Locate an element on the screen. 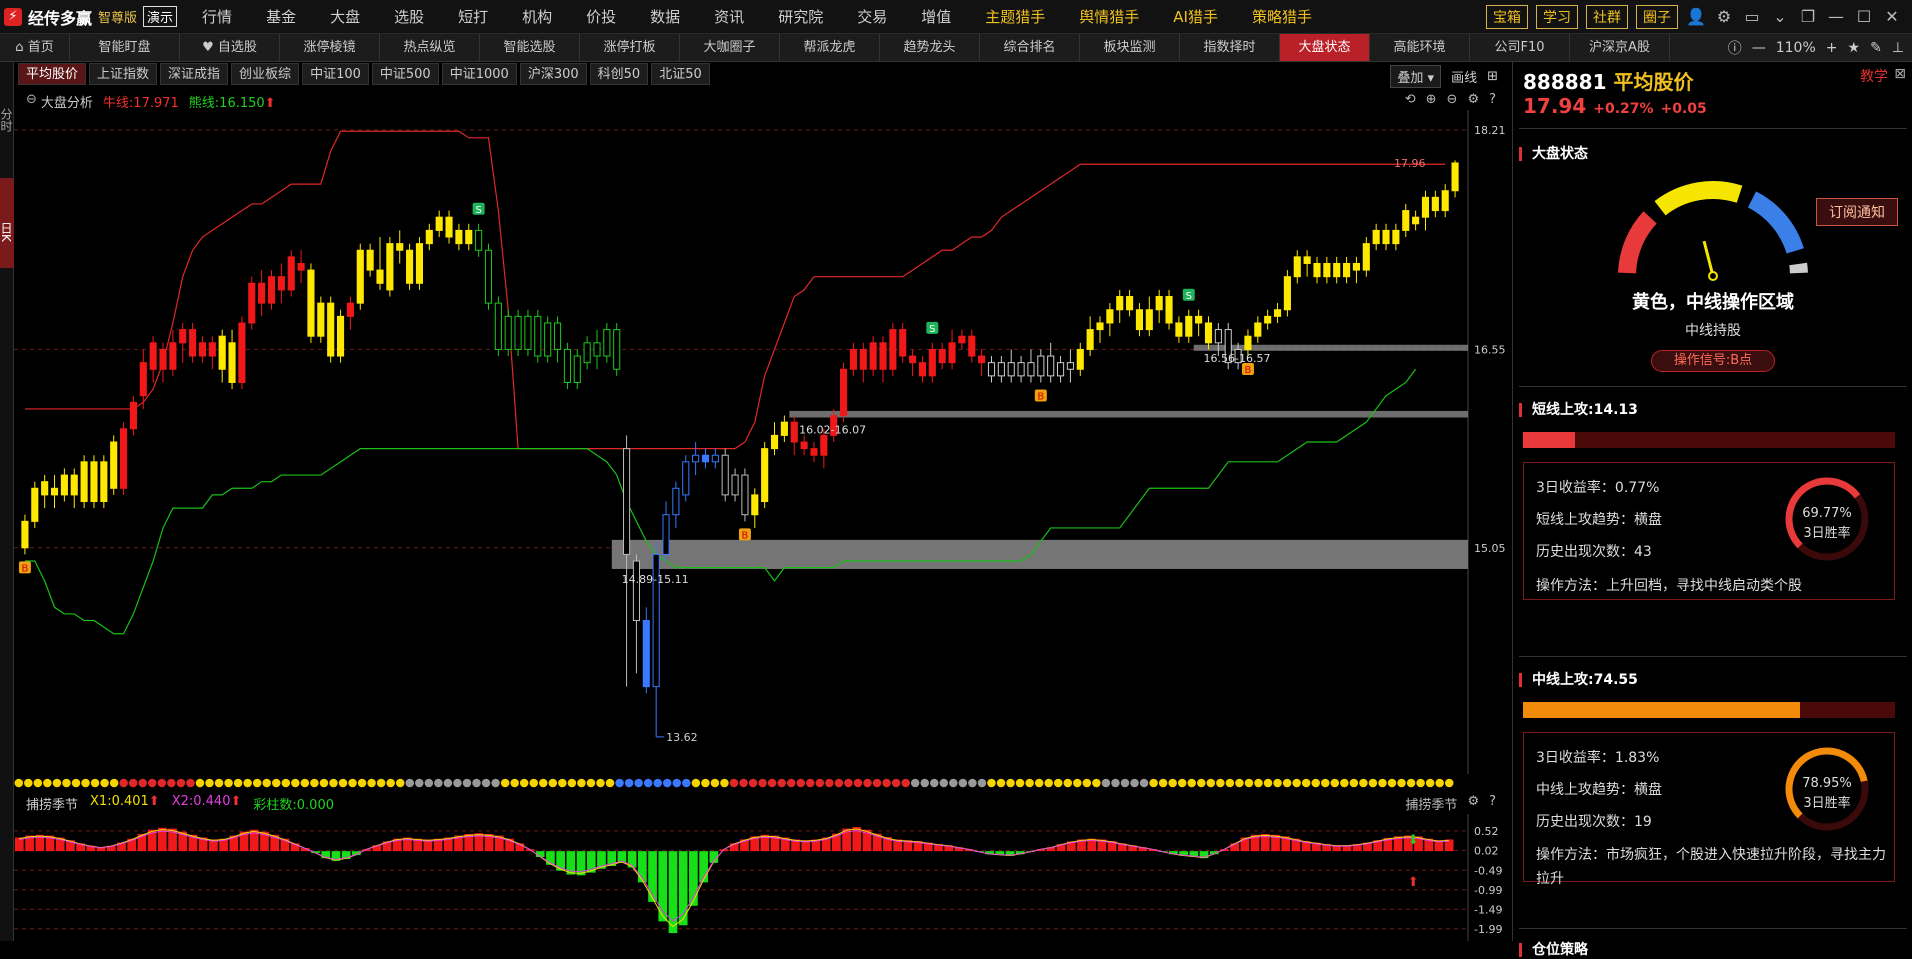  mid-trend: 中线上攻趋势：横盘 is located at coordinates (1599, 790).